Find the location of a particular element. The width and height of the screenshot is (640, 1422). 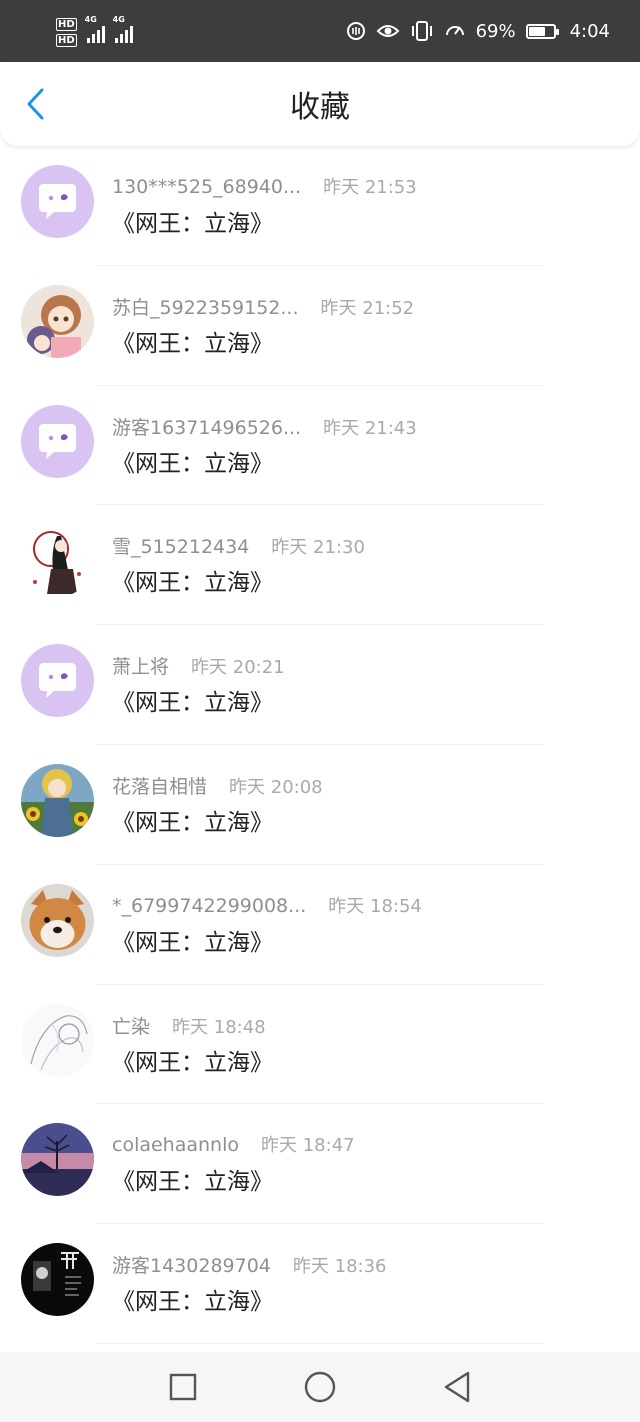

item-meta: 雪_515212434 昨天 21:30 is located at coordinates (238, 545).